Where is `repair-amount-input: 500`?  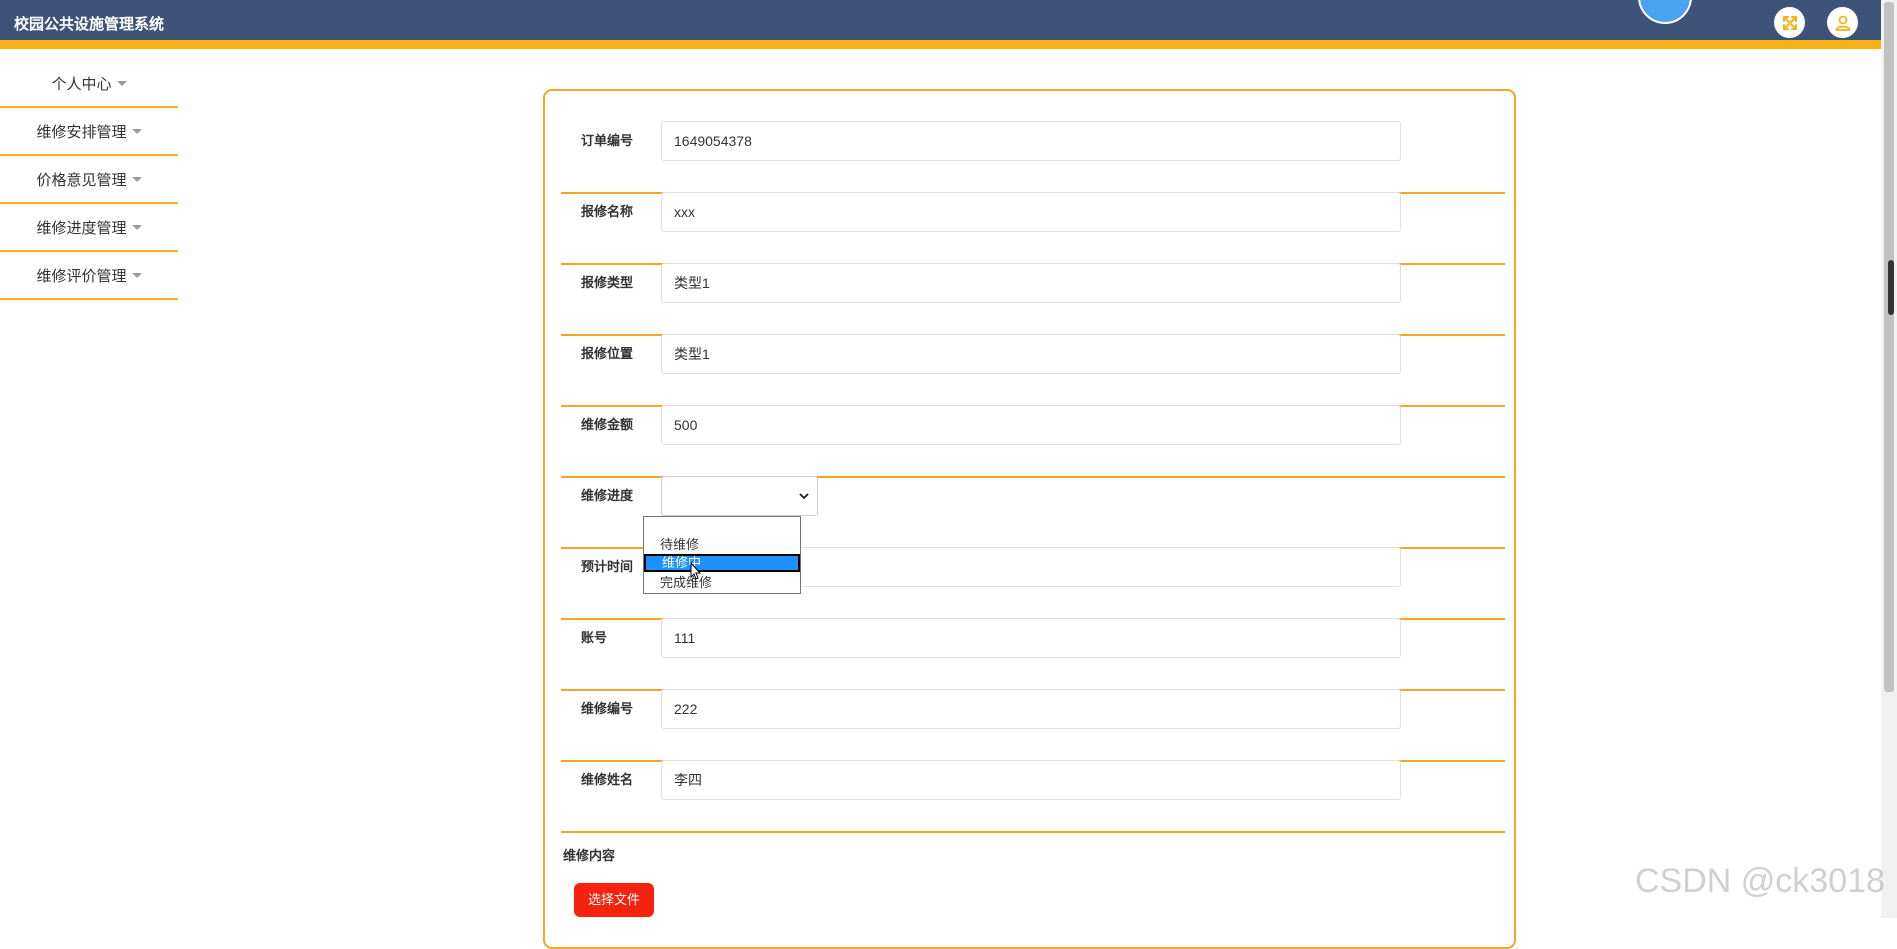
repair-amount-input: 500 is located at coordinates (1031, 425).